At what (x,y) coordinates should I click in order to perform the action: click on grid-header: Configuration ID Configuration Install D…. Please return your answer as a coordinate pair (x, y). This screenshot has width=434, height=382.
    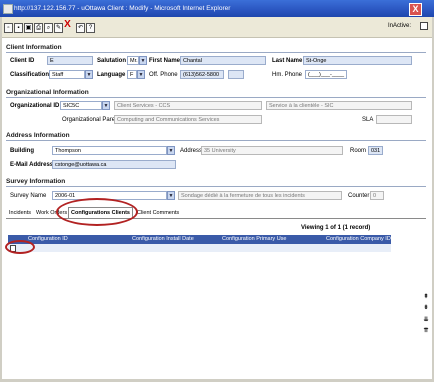
    Looking at the image, I should click on (199, 239).